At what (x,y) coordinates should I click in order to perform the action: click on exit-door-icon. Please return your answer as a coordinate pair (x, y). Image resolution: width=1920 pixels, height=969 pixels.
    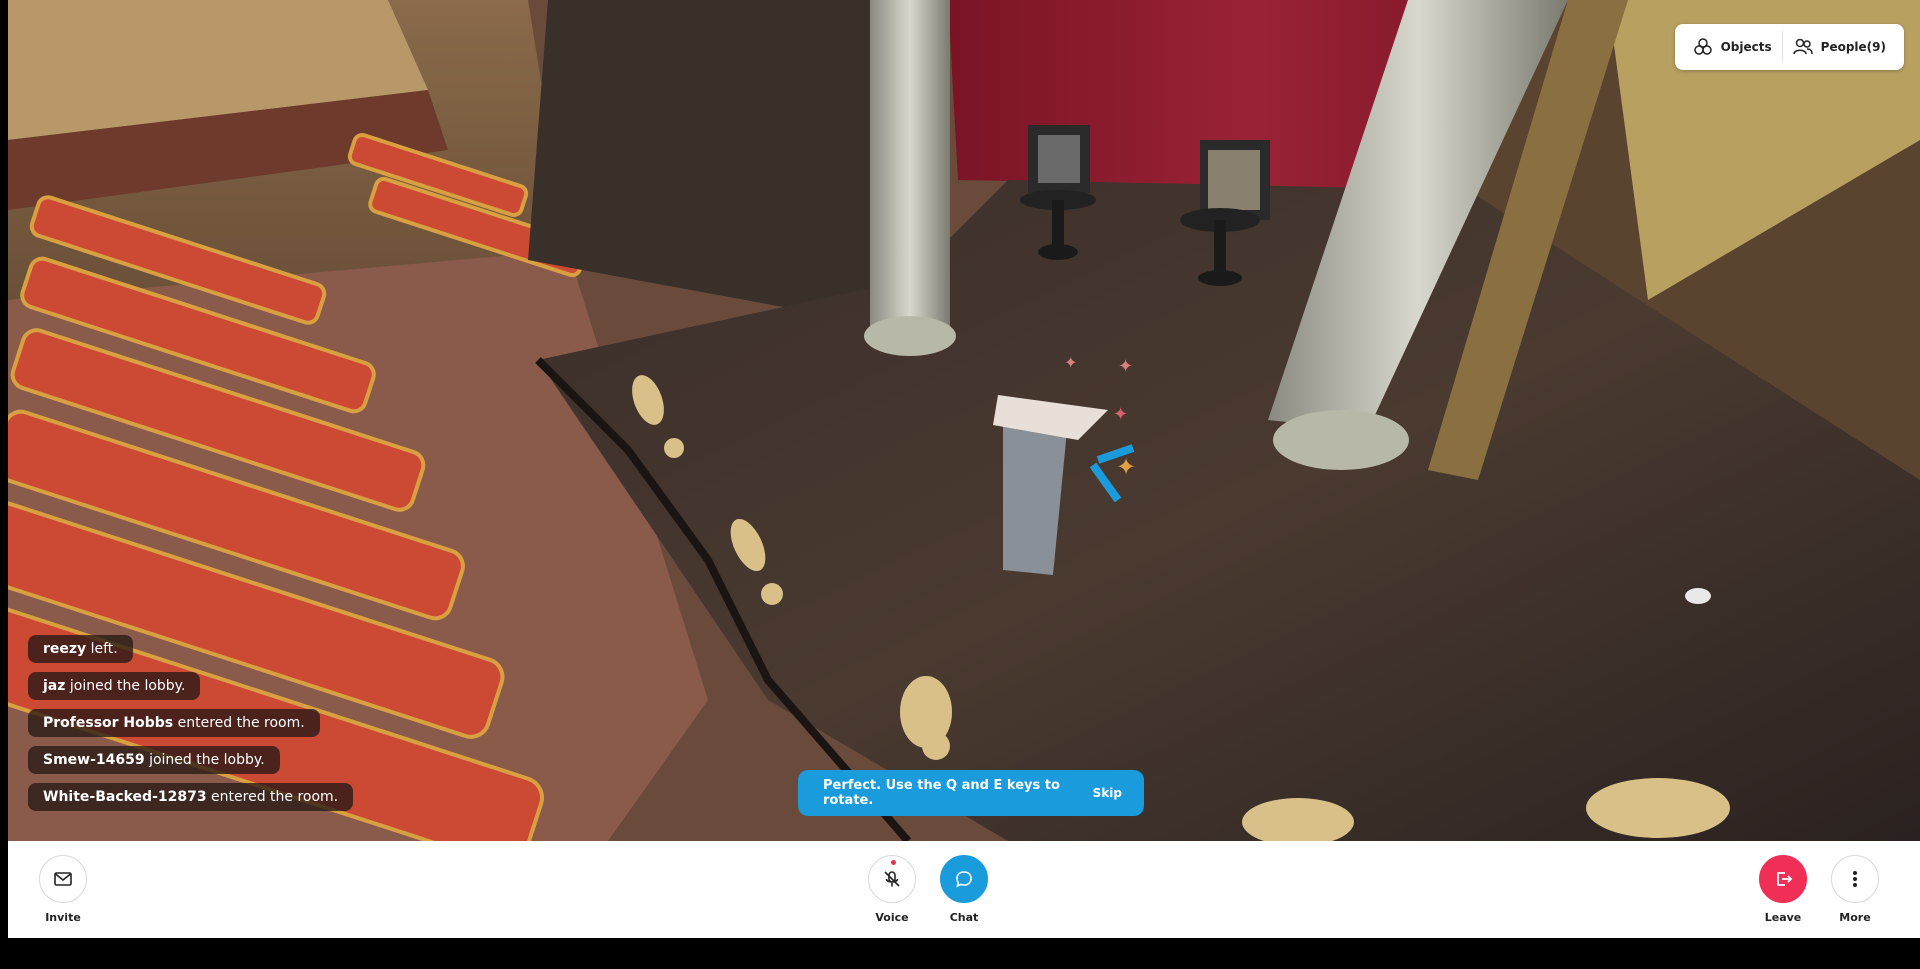
    Looking at the image, I should click on (1785, 879).